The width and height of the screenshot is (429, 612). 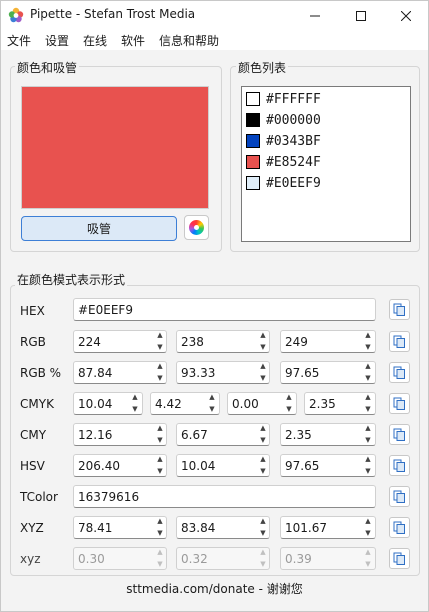 What do you see at coordinates (16, 15) in the screenshot?
I see `pipette-app-icon` at bounding box center [16, 15].